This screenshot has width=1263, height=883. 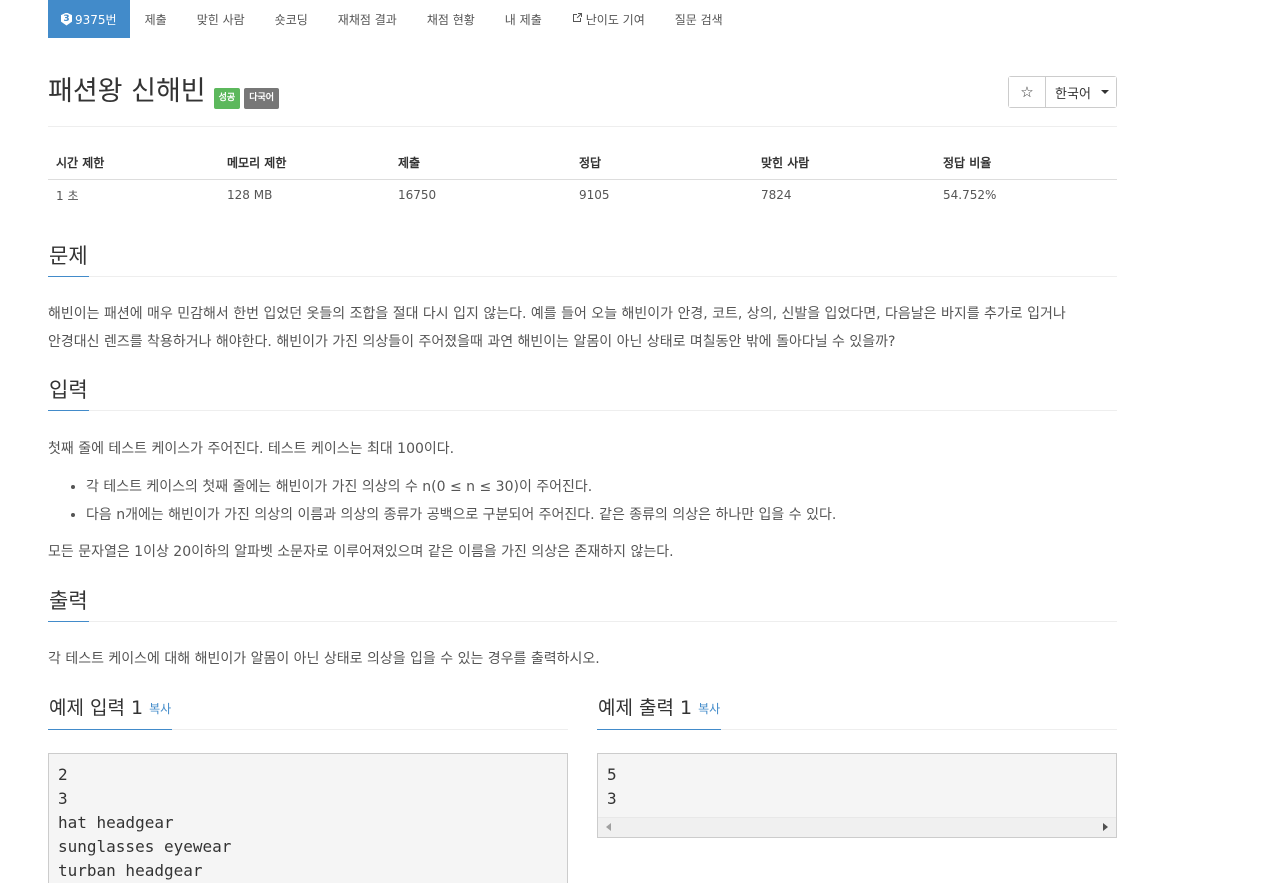 I want to click on value-submissions: 16750, so click(x=417, y=195).